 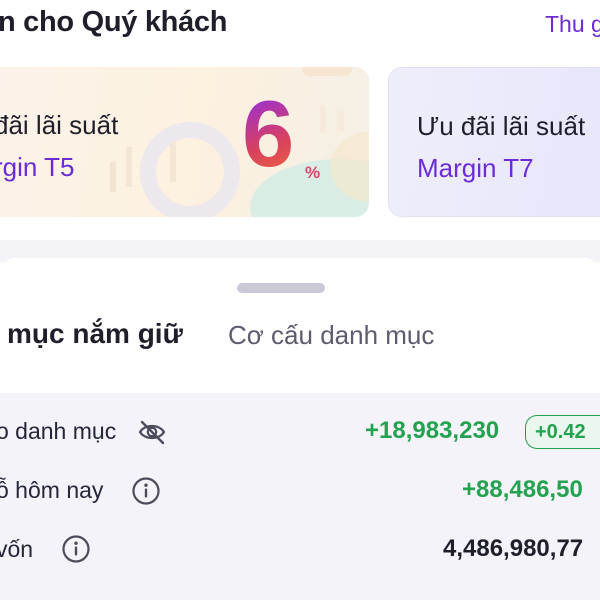 I want to click on promo-card-subtitle: rgin T5, so click(x=37, y=167).